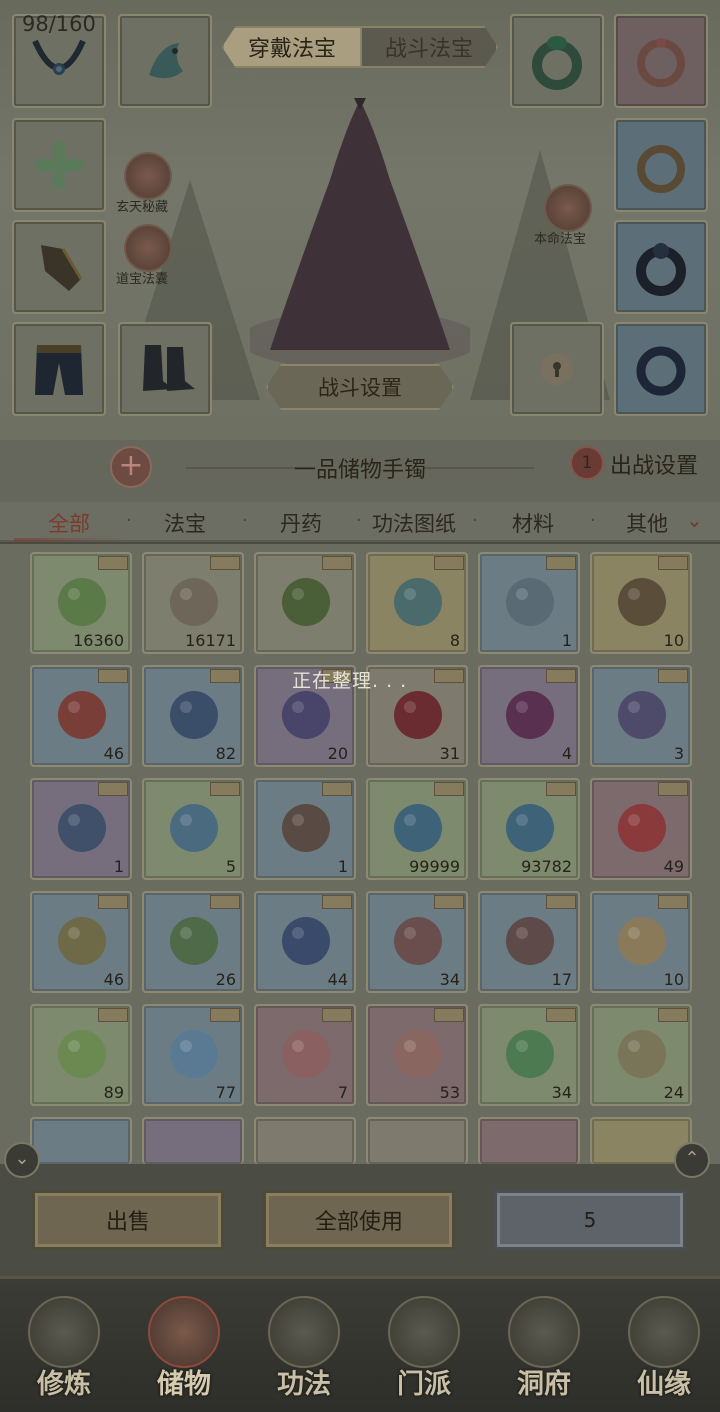 The height and width of the screenshot is (1412, 720). I want to click on dragon-ring-slot, so click(661, 165).